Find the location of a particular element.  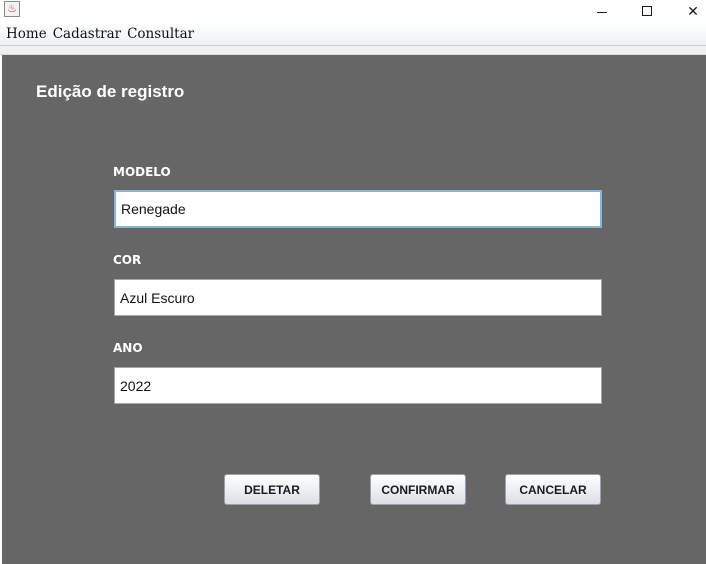

confirmar-button: CONFIRMAR is located at coordinates (418, 489).